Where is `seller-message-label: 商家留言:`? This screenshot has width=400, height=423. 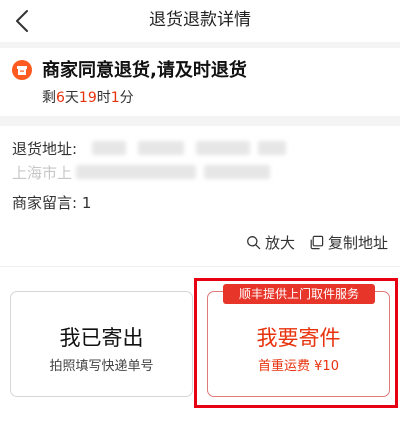
seller-message-label: 商家留言: is located at coordinates (45, 203).